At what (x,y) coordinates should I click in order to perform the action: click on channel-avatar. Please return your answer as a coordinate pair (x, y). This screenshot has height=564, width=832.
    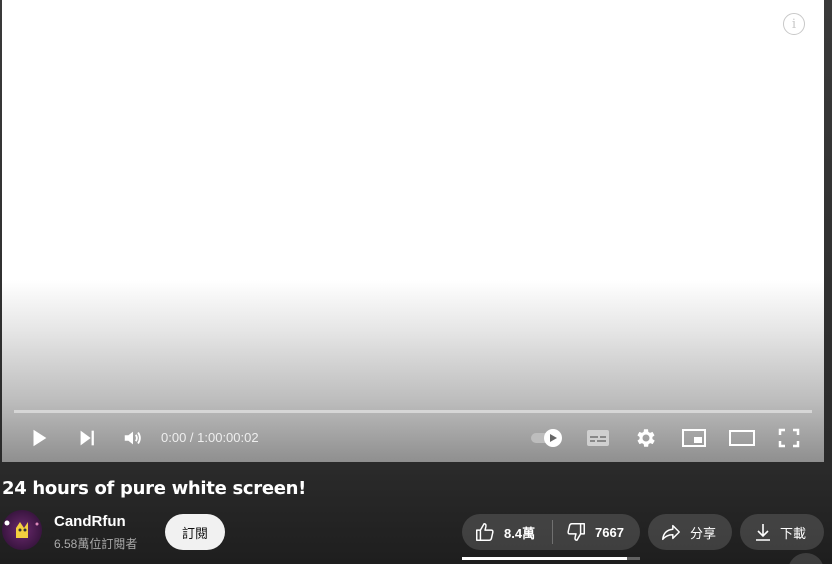
    Looking at the image, I should click on (22, 530).